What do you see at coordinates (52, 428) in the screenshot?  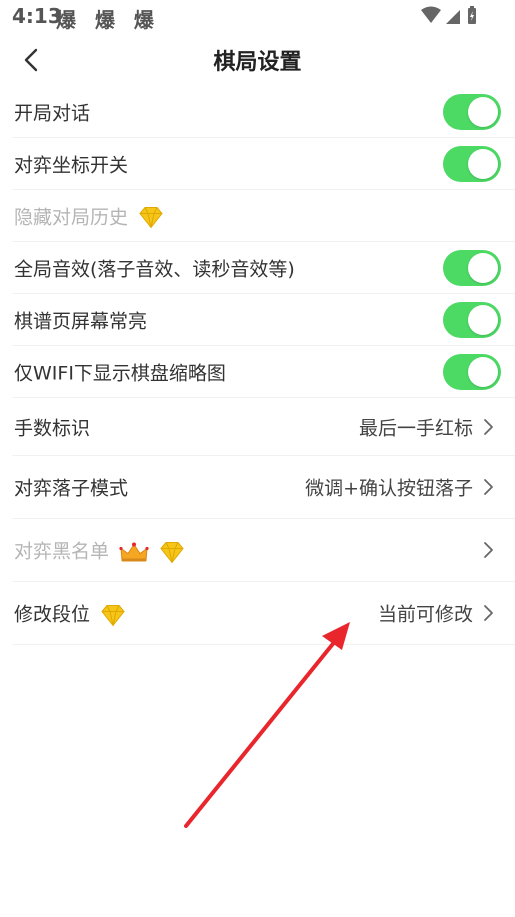 I see `setting-label: 手数标识` at bounding box center [52, 428].